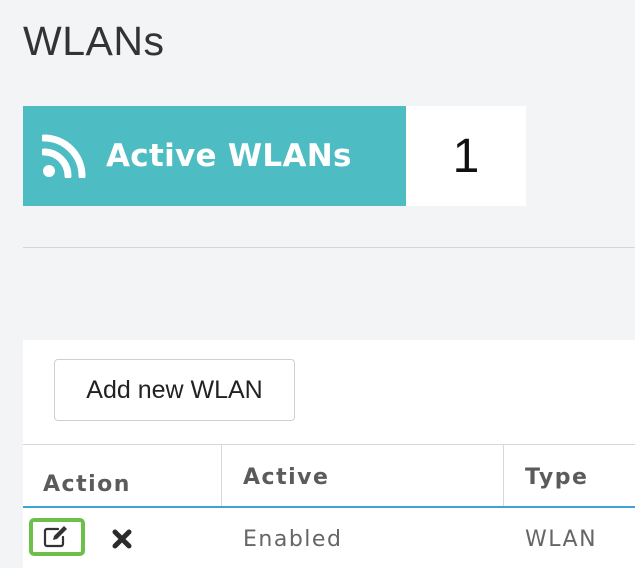 This screenshot has height=568, width=635. What do you see at coordinates (229, 156) in the screenshot?
I see `active-wlans-label: Active WLANs` at bounding box center [229, 156].